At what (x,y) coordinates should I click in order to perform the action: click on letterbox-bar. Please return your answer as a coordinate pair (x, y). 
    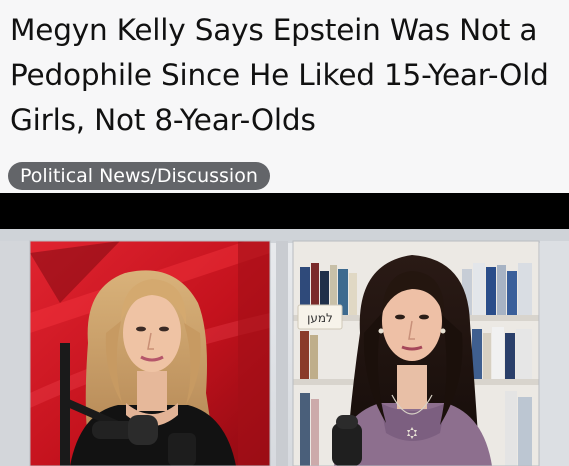
    Looking at the image, I should click on (284, 211).